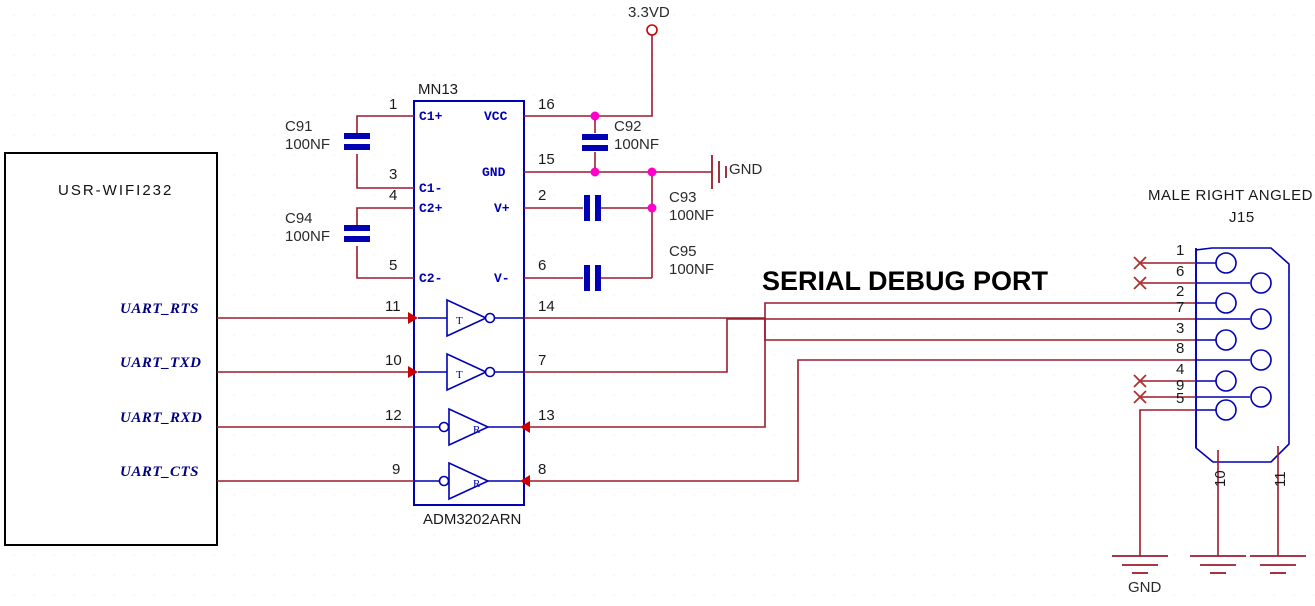 The image size is (1315, 606). What do you see at coordinates (546, 306) in the screenshot?
I see `ic-pin-number-14: 14` at bounding box center [546, 306].